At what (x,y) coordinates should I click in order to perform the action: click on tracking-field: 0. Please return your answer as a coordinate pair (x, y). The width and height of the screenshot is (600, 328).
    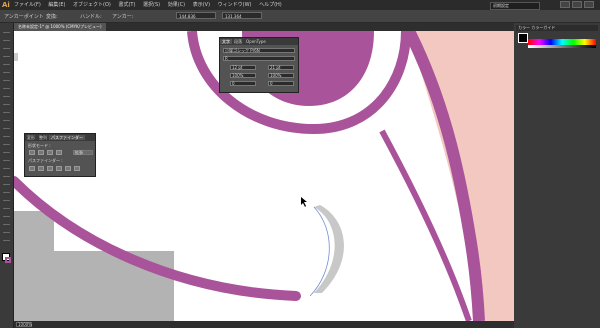
    Looking at the image, I should click on (281, 83).